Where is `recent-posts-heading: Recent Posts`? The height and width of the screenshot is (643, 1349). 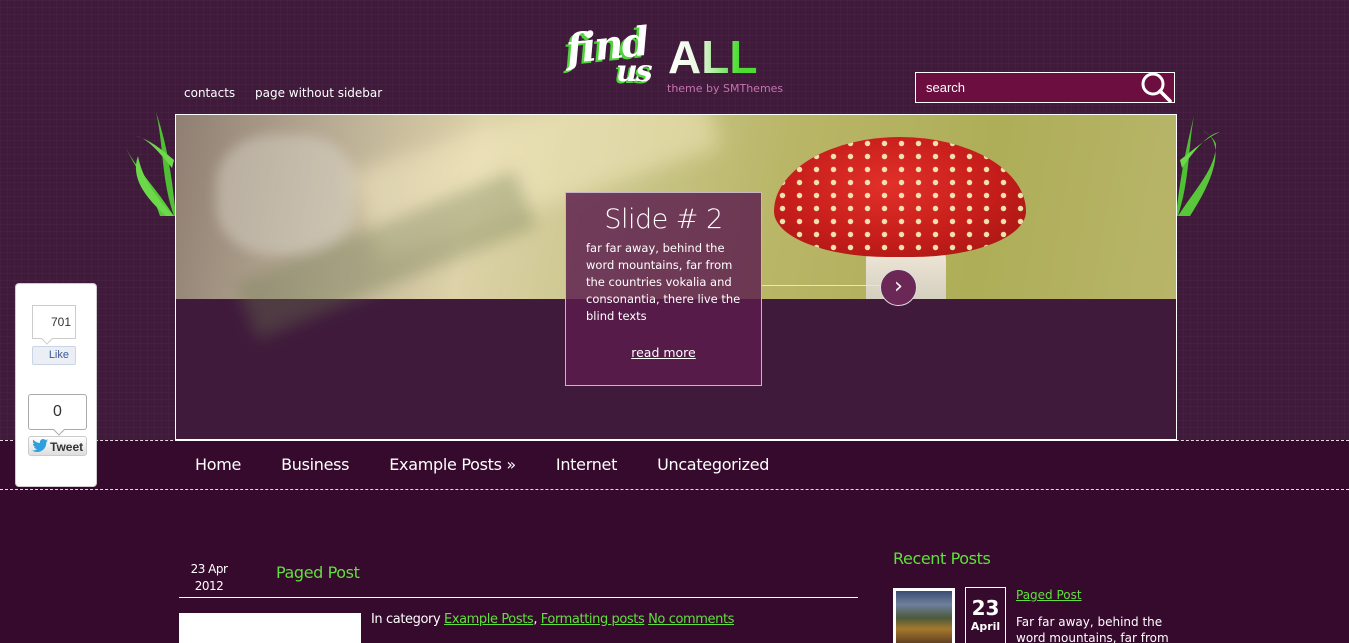 recent-posts-heading: Recent Posts is located at coordinates (942, 558).